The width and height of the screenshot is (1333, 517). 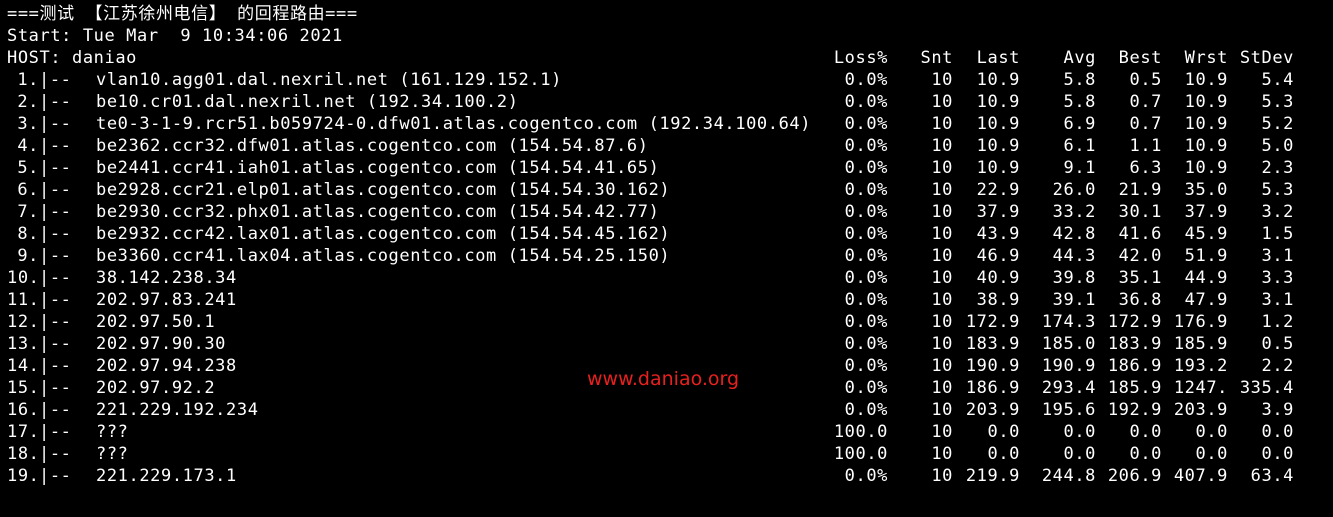 What do you see at coordinates (1277, 410) in the screenshot?
I see `hop-stdev: 3.9` at bounding box center [1277, 410].